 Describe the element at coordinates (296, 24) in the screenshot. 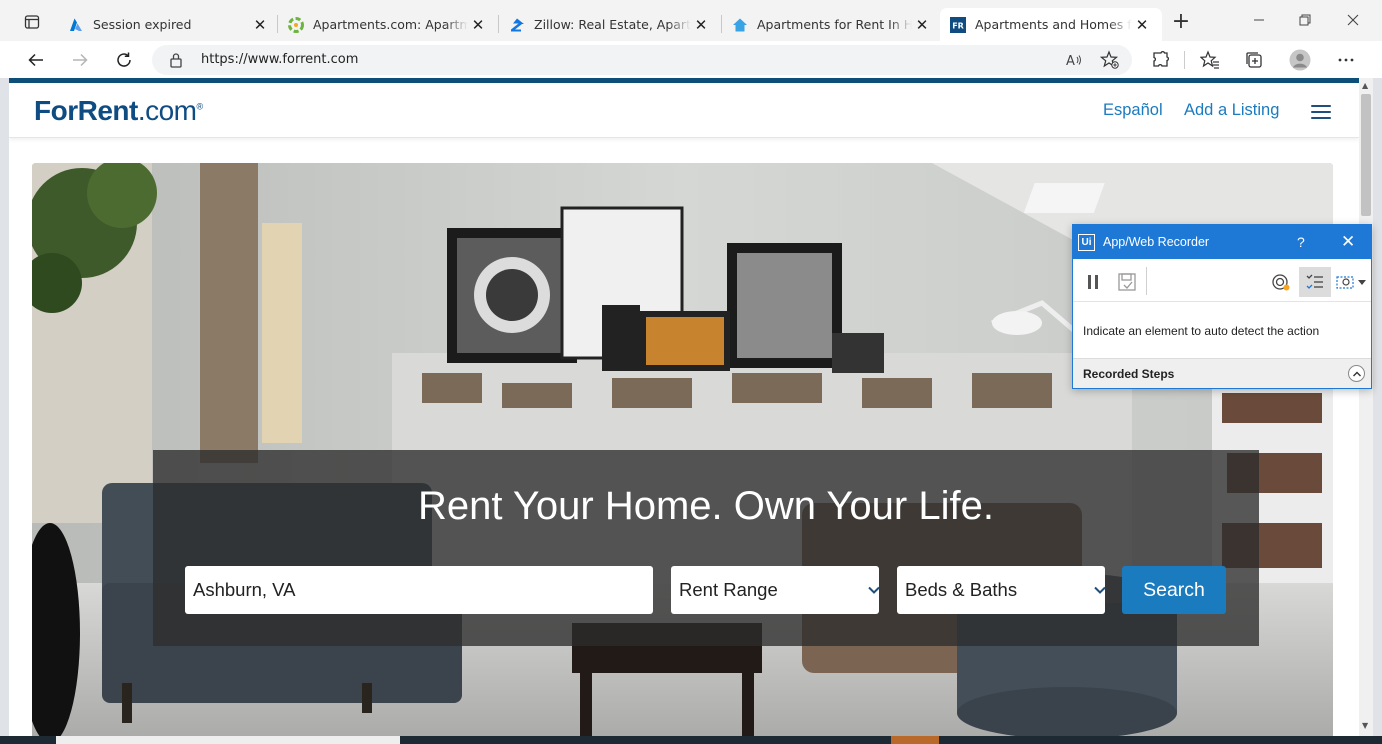

I see `apartments-icon` at that location.